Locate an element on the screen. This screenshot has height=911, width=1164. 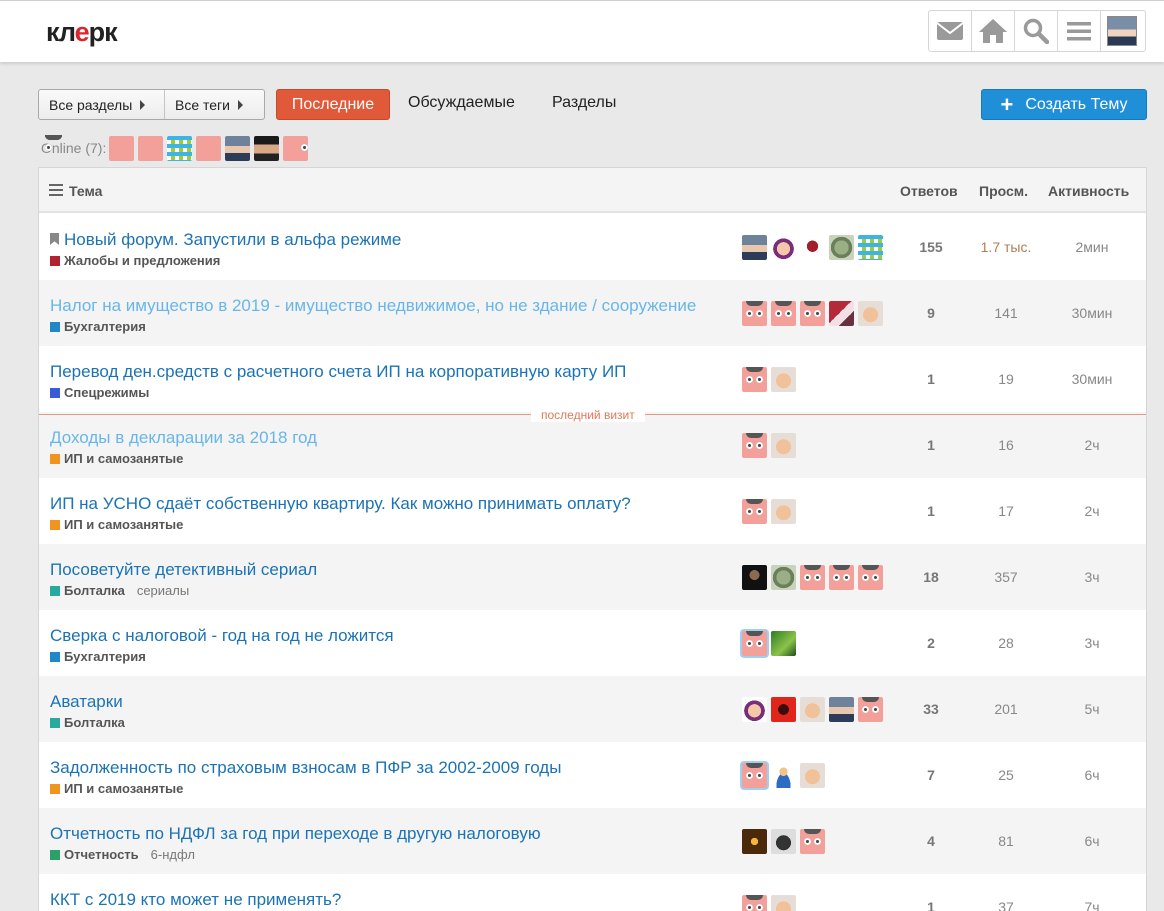
topic-activity-time: 5ч is located at coordinates (1092, 709).